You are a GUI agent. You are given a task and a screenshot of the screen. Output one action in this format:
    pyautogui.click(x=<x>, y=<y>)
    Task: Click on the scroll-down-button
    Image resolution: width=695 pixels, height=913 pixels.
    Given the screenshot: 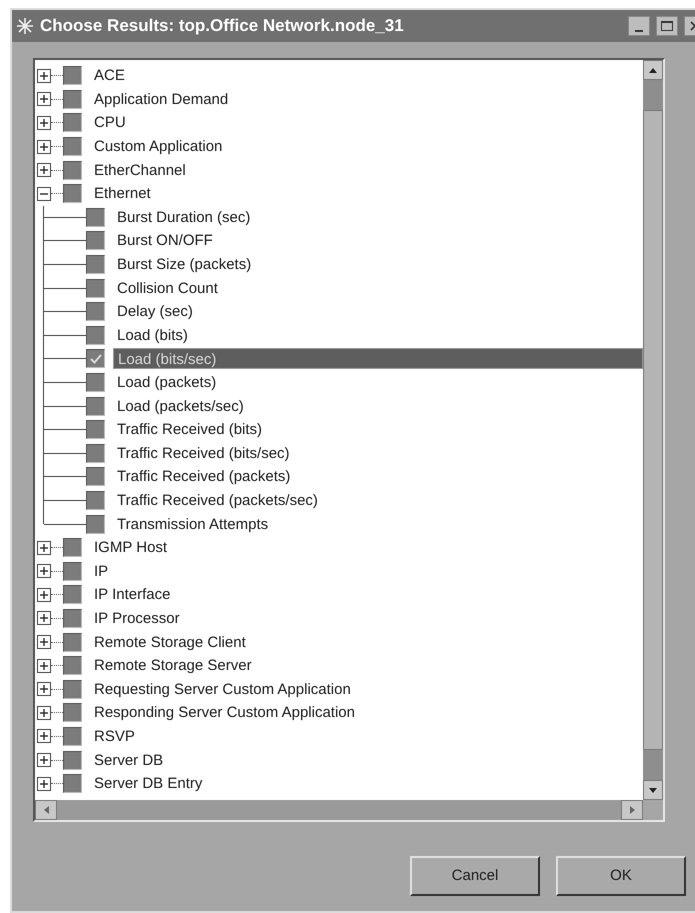 What is the action you would take?
    pyautogui.click(x=653, y=790)
    